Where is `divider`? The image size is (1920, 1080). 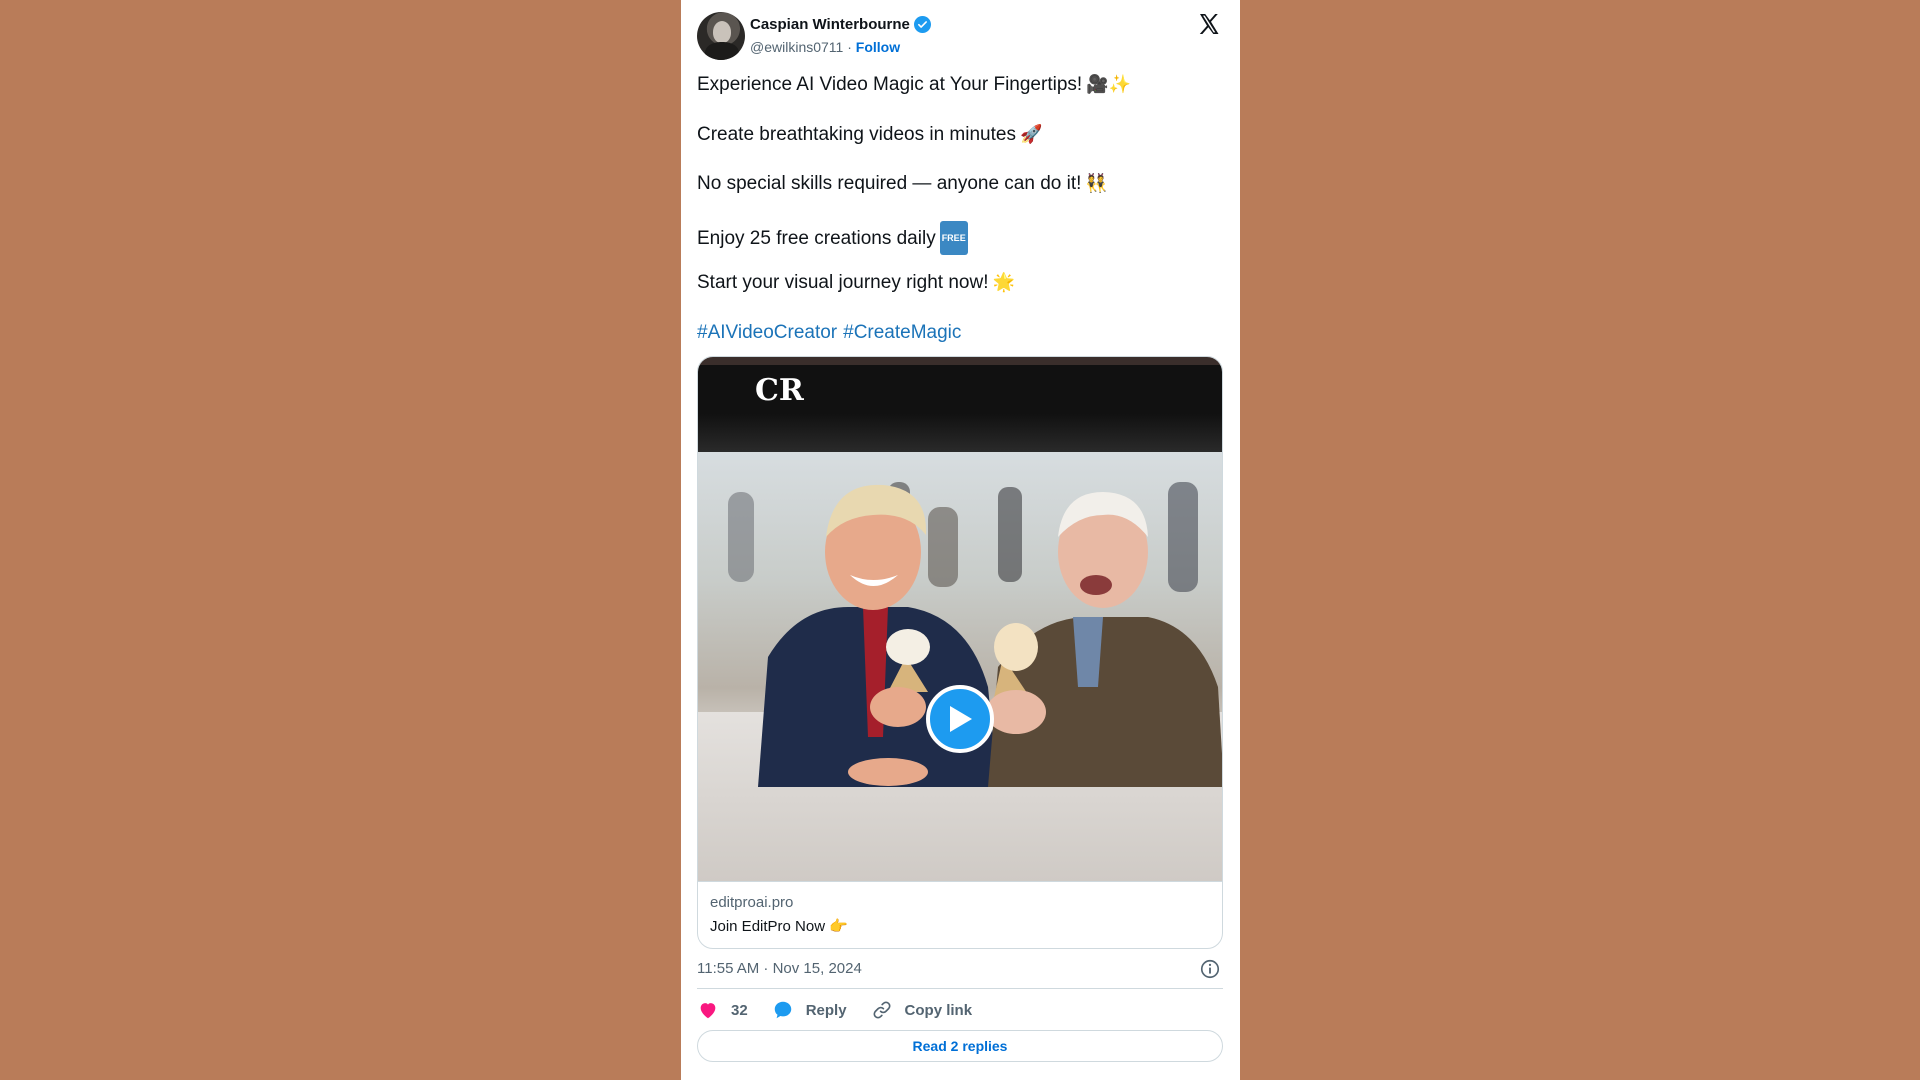
divider is located at coordinates (960, 988).